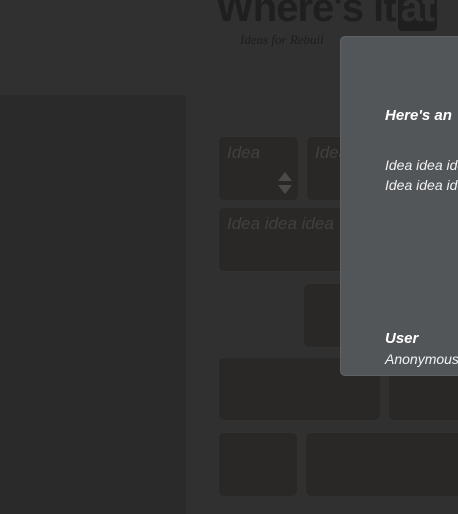  What do you see at coordinates (418, 115) in the screenshot?
I see `popup-heading: Here's an` at bounding box center [418, 115].